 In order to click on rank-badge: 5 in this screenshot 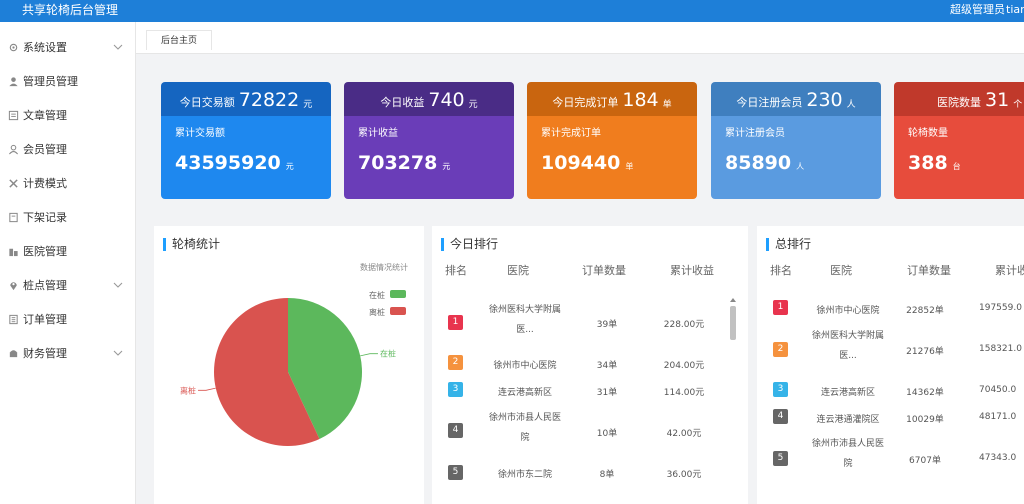, I will do `click(780, 458)`.